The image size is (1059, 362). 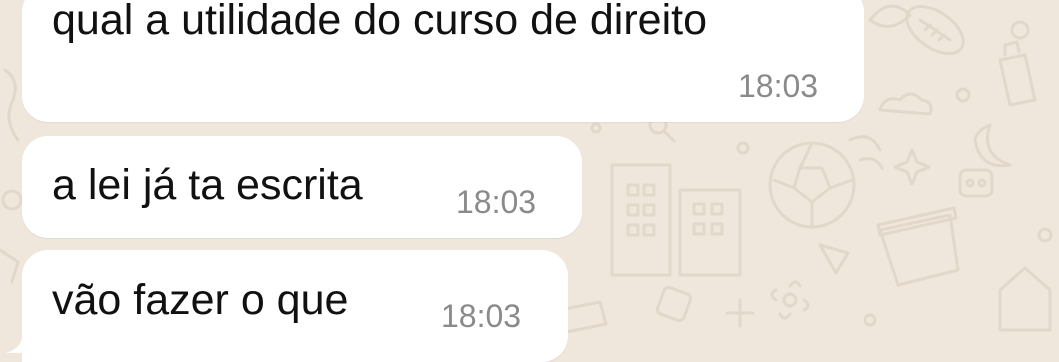 What do you see at coordinates (200, 300) in the screenshot?
I see `message-text: vão fazer o que` at bounding box center [200, 300].